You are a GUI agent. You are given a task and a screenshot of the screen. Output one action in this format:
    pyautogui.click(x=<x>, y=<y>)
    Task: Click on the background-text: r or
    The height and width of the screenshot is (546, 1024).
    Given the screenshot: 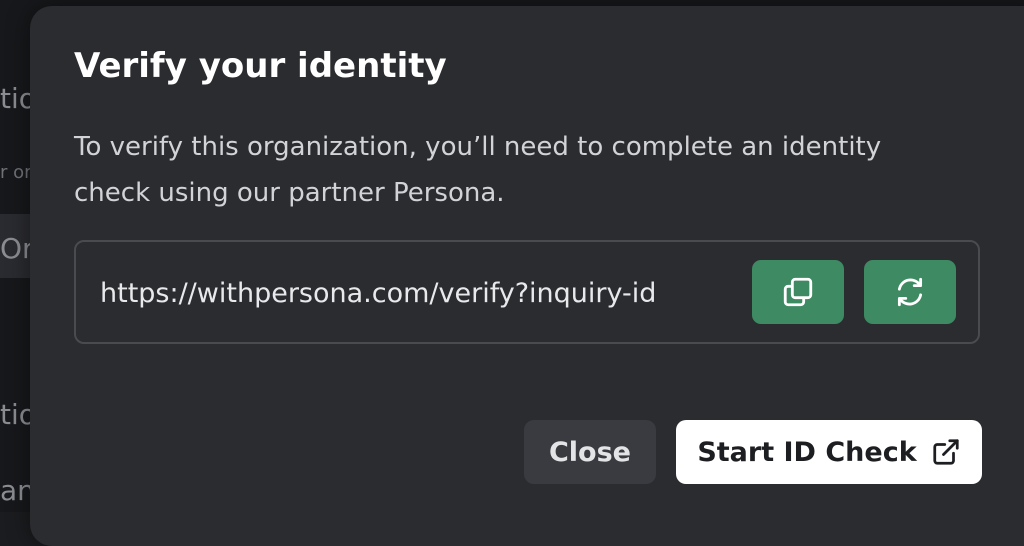 What is the action you would take?
    pyautogui.click(x=16, y=172)
    